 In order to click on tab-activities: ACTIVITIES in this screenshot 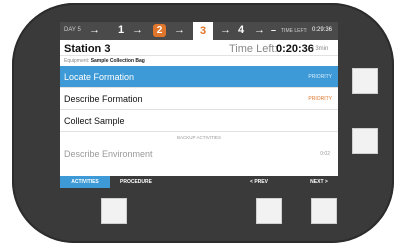, I will do `click(85, 182)`.